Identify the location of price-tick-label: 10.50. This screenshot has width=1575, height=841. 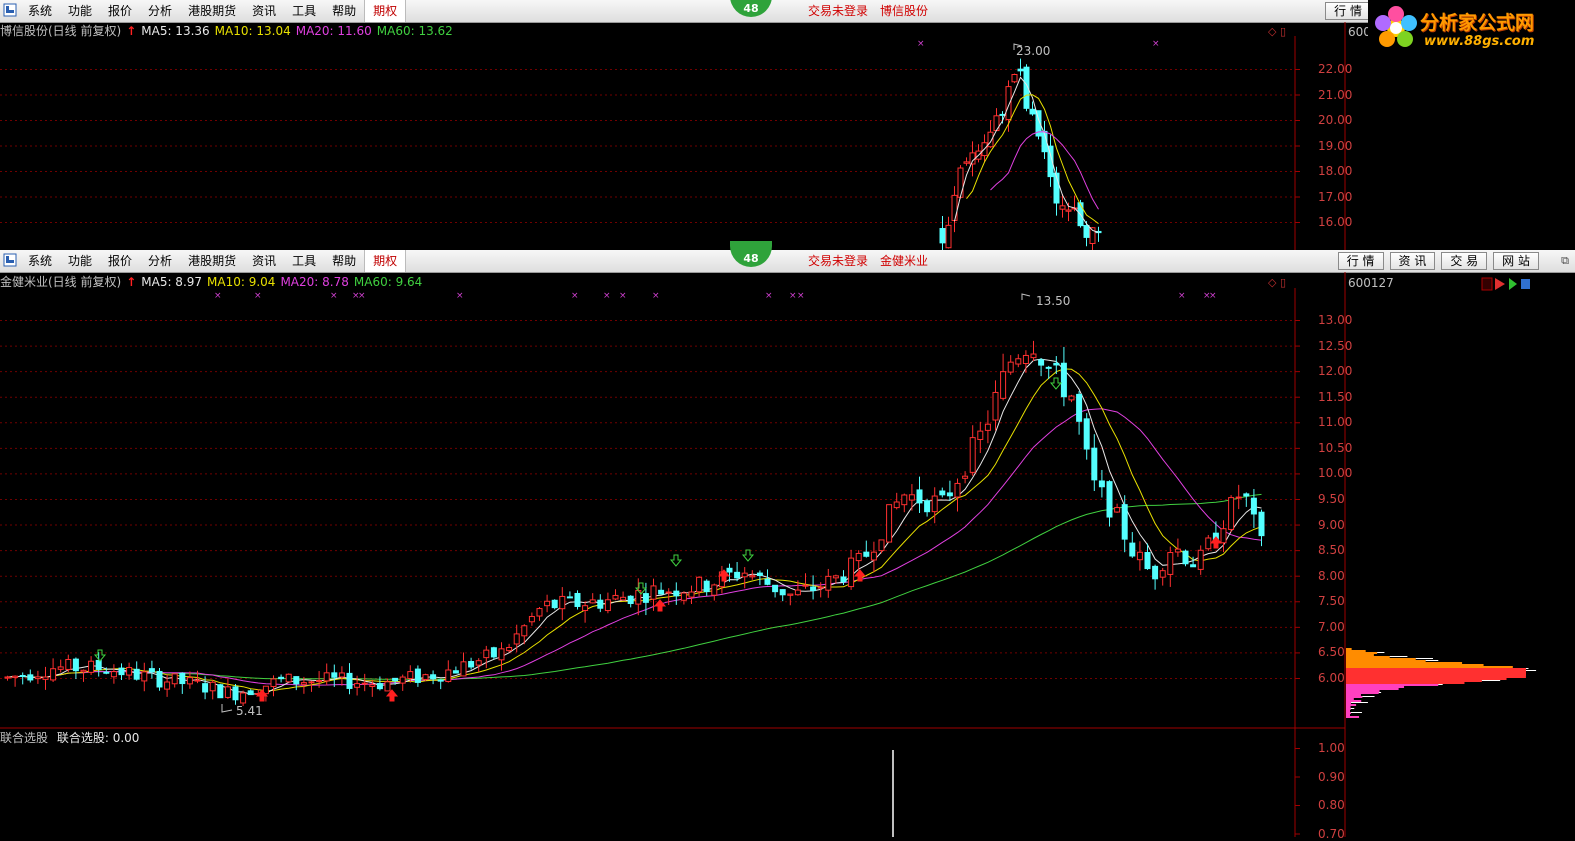
(1335, 447).